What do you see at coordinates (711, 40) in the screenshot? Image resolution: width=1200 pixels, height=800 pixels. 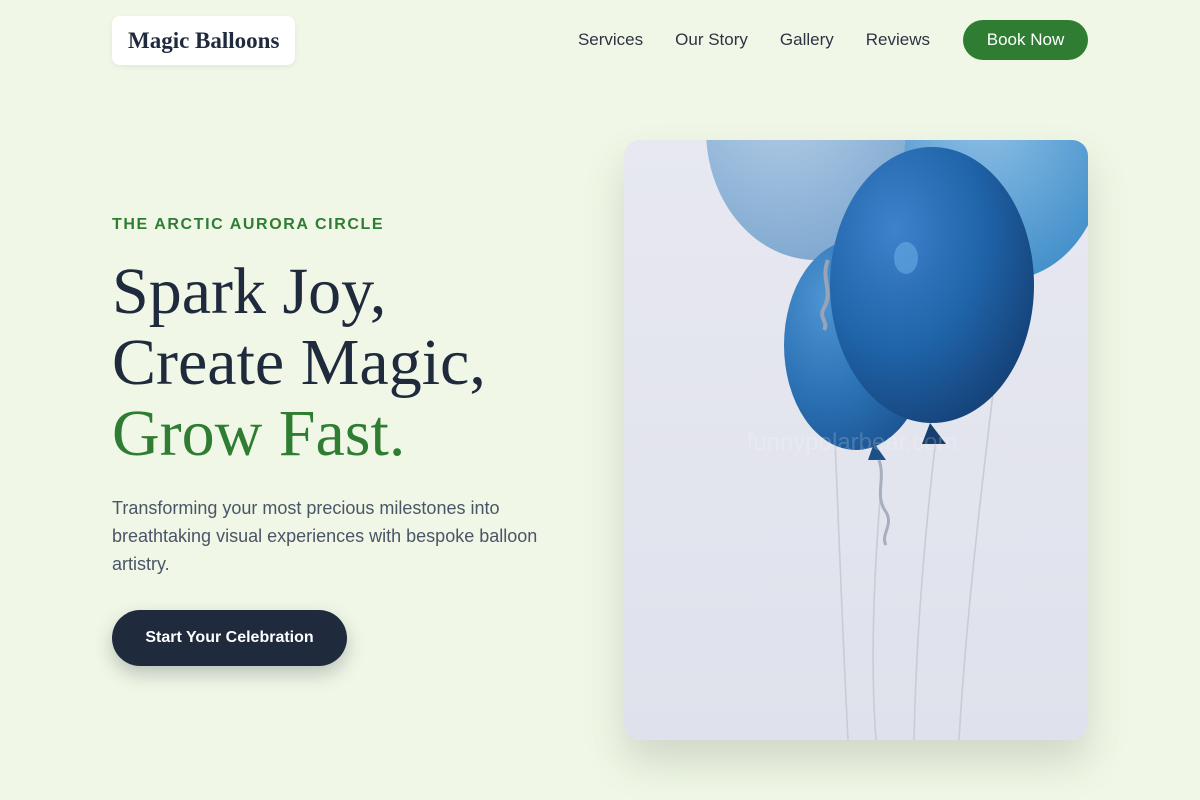 I see `nav-link-our-story: Our Story` at bounding box center [711, 40].